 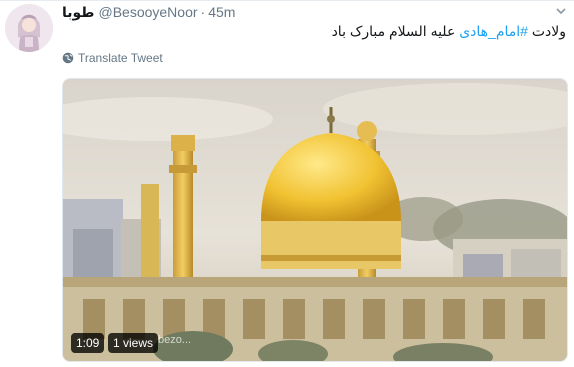 I want to click on video-duration-badge: 1:09, so click(x=88, y=343).